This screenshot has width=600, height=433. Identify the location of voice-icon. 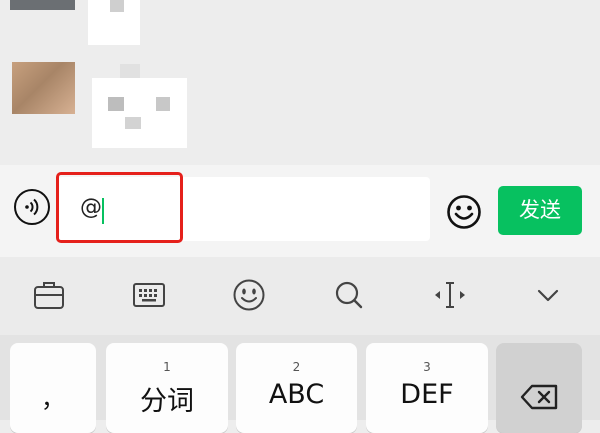
(32, 207).